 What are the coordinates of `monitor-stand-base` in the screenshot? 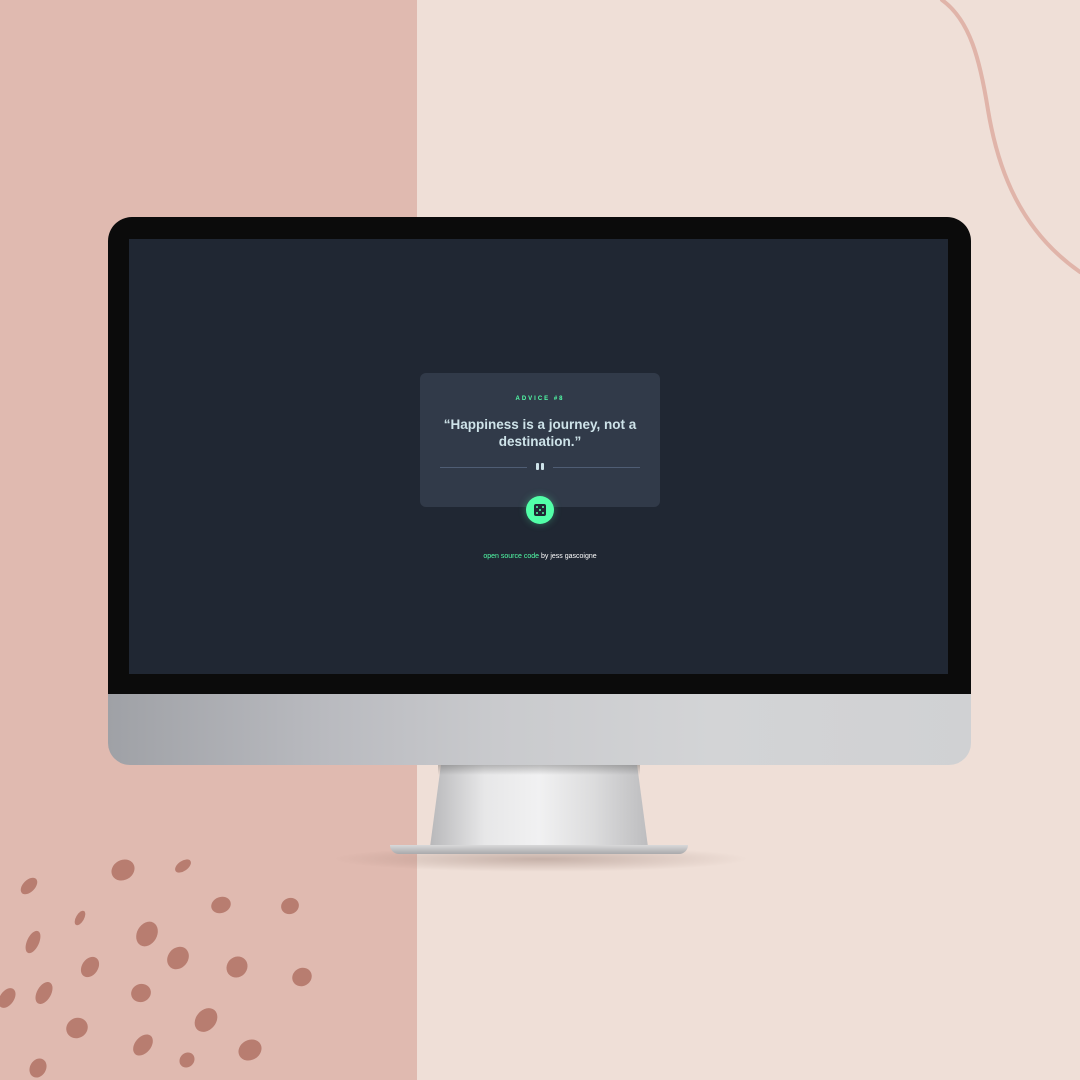 It's located at (539, 849).